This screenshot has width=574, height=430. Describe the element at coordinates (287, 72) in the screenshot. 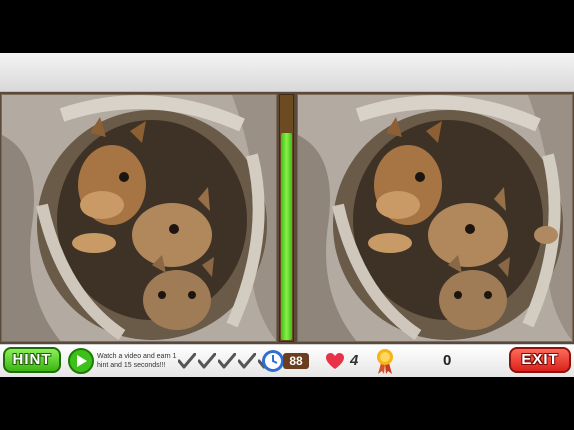

I see `ad-banner` at that location.